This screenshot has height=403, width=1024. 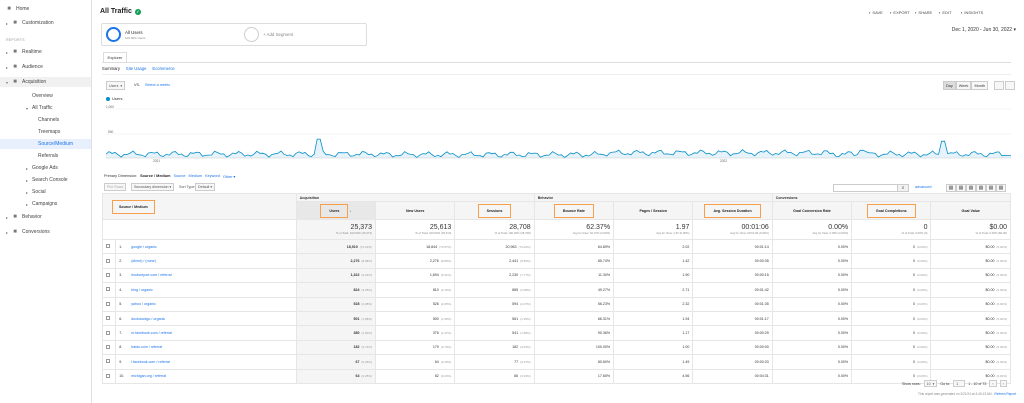 I want to click on next-page-icon: ›, so click(x=1003, y=383).